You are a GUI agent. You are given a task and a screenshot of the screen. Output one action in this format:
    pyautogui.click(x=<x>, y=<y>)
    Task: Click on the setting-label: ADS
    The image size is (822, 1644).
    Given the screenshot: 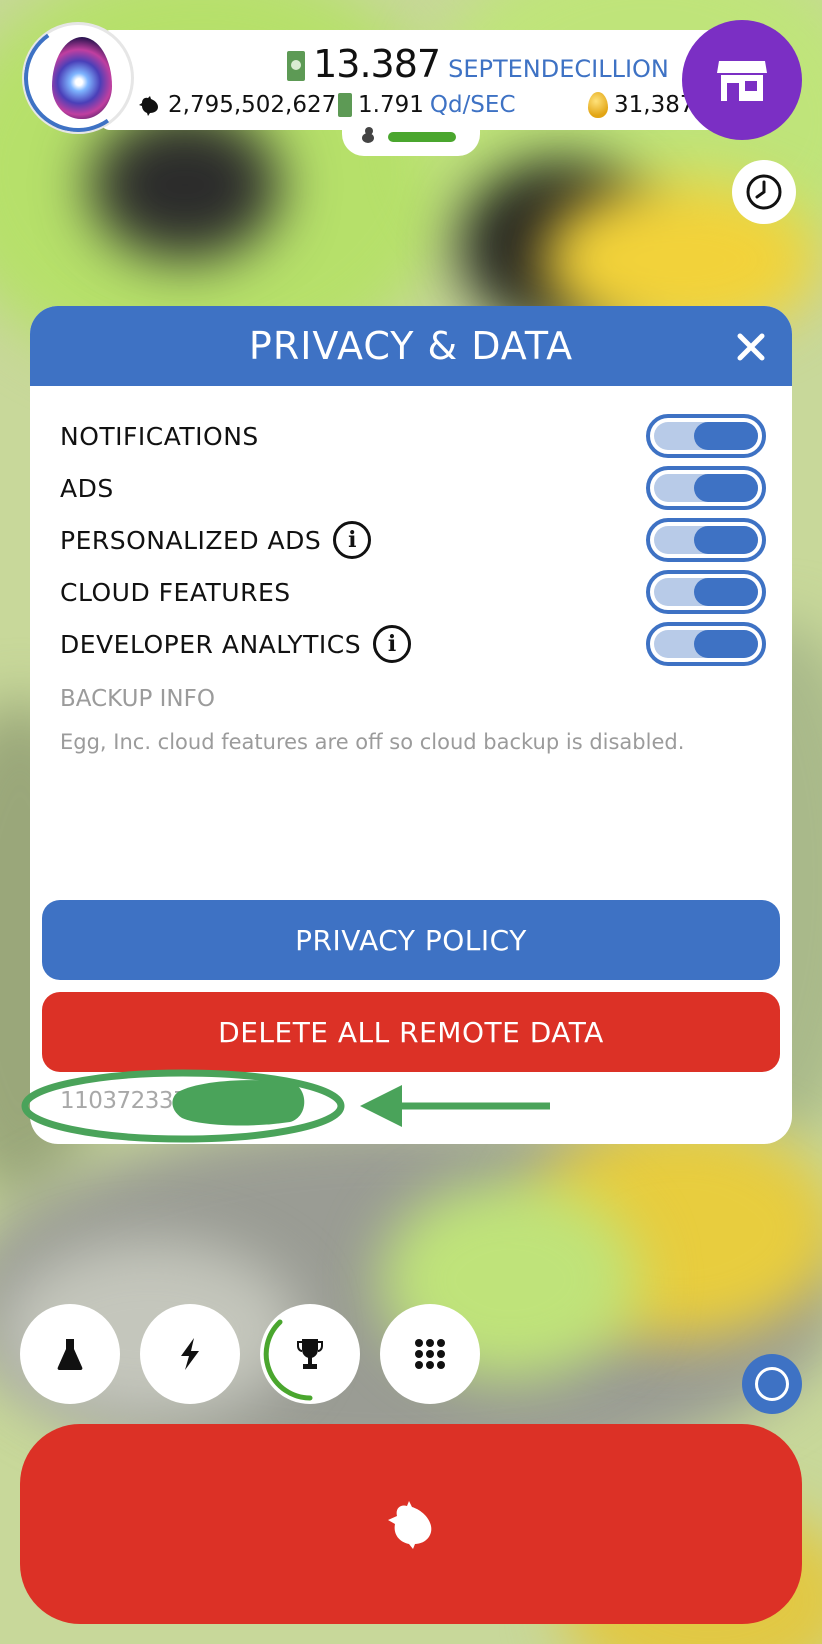 What is the action you would take?
    pyautogui.click(x=87, y=488)
    